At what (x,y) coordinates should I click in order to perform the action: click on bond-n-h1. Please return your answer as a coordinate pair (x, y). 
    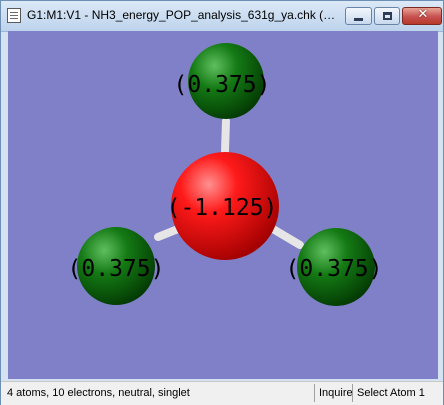
    Looking at the image, I should click on (225, 136).